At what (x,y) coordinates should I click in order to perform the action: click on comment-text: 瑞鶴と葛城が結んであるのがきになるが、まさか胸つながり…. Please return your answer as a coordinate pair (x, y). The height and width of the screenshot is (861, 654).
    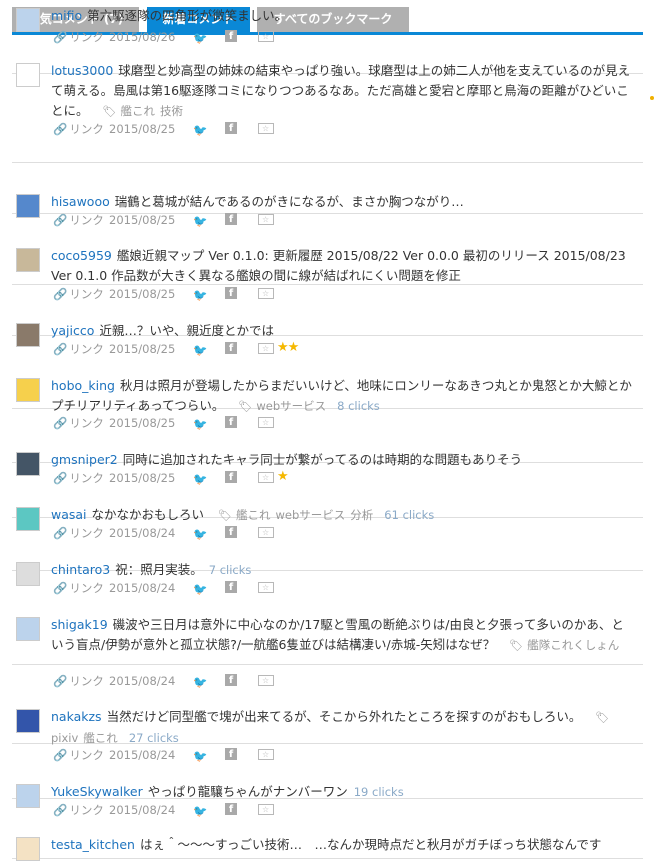
    Looking at the image, I should click on (289, 201).